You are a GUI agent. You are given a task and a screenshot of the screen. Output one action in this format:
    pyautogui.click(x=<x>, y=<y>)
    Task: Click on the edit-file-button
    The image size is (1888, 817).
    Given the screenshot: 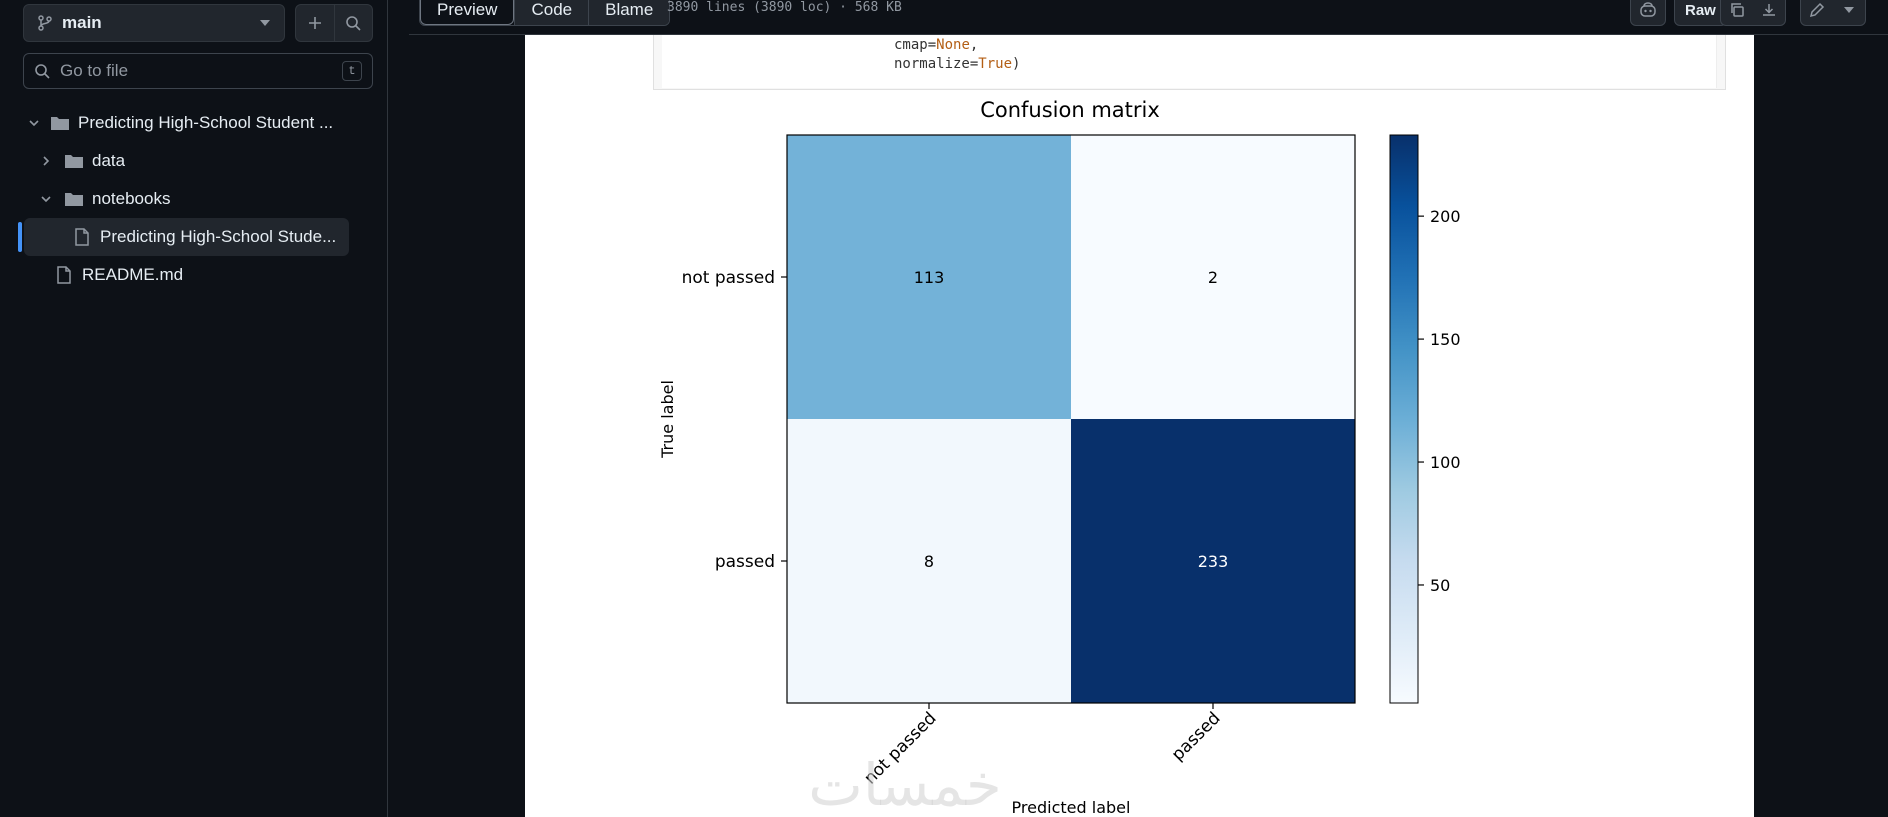 What is the action you would take?
    pyautogui.click(x=1817, y=10)
    